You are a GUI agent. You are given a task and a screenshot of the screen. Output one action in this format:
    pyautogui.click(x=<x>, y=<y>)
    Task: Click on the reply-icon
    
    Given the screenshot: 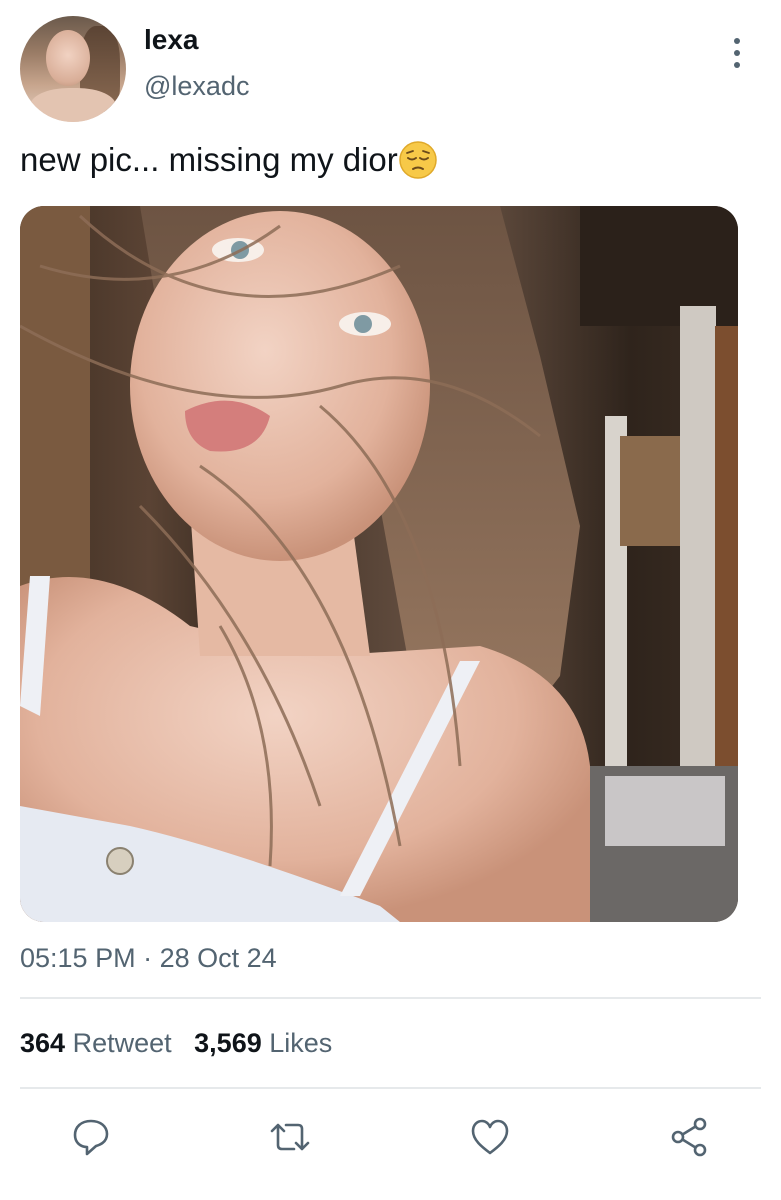 What is the action you would take?
    pyautogui.click(x=91, y=1137)
    